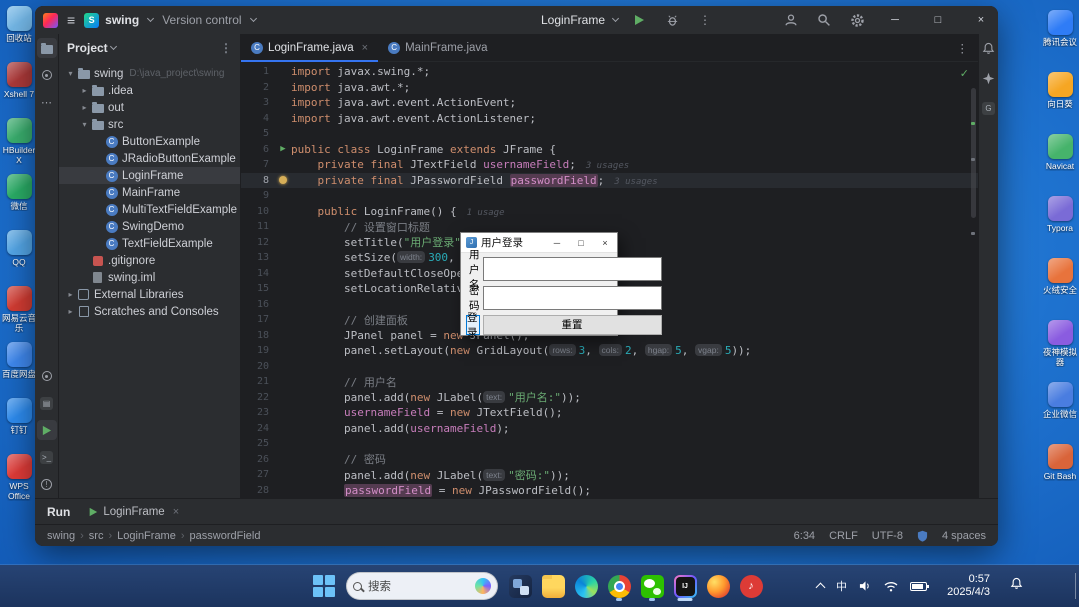 The width and height of the screenshot is (1079, 607). What do you see at coordinates (964, 536) in the screenshot?
I see `indent-info: 4 spaces` at bounding box center [964, 536].